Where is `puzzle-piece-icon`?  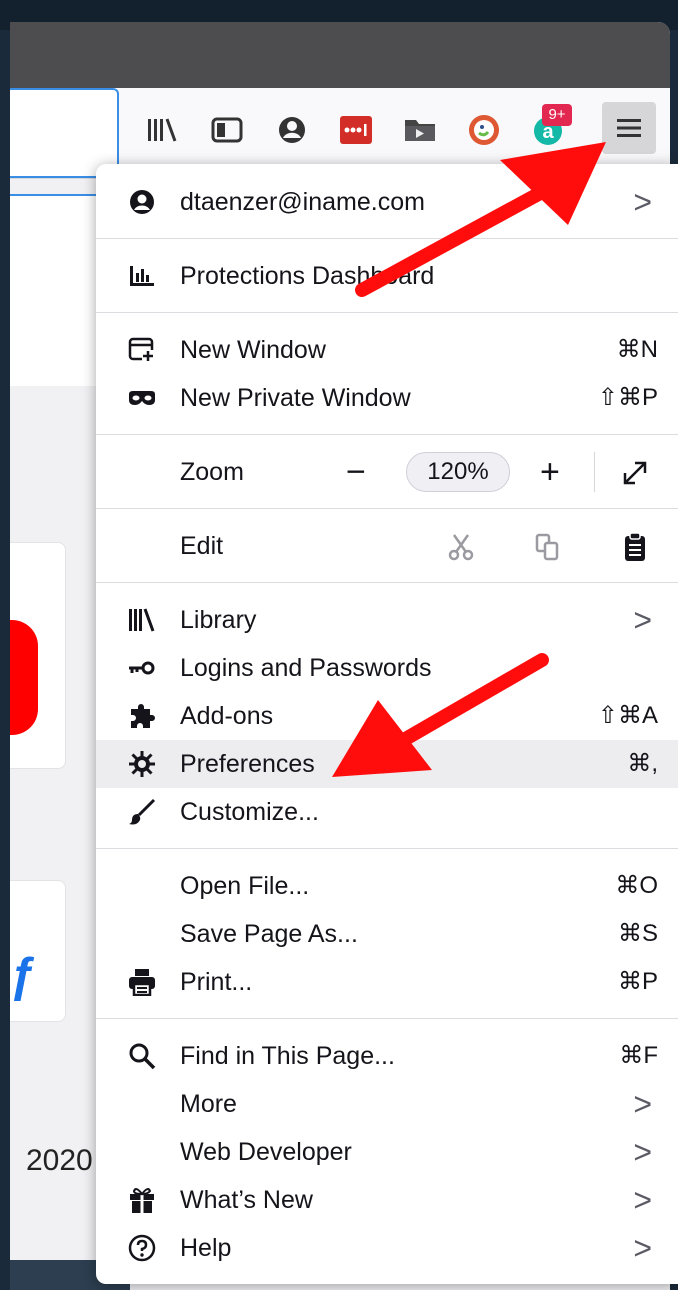
puzzle-piece-icon is located at coordinates (142, 716).